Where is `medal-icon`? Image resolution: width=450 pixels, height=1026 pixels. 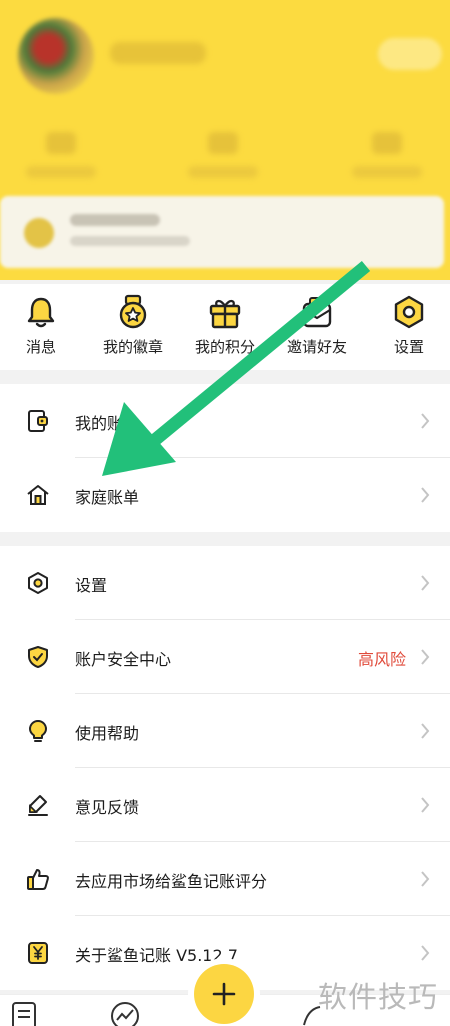
medal-icon is located at coordinates (133, 311).